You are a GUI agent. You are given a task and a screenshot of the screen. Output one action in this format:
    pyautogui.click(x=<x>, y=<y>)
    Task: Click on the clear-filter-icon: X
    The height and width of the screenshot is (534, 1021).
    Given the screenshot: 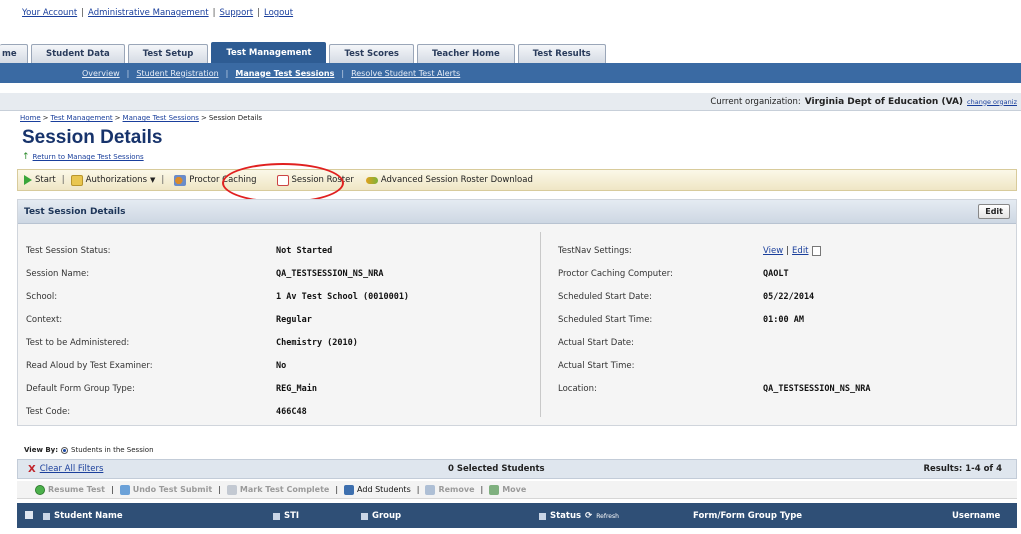 What is the action you would take?
    pyautogui.click(x=32, y=469)
    